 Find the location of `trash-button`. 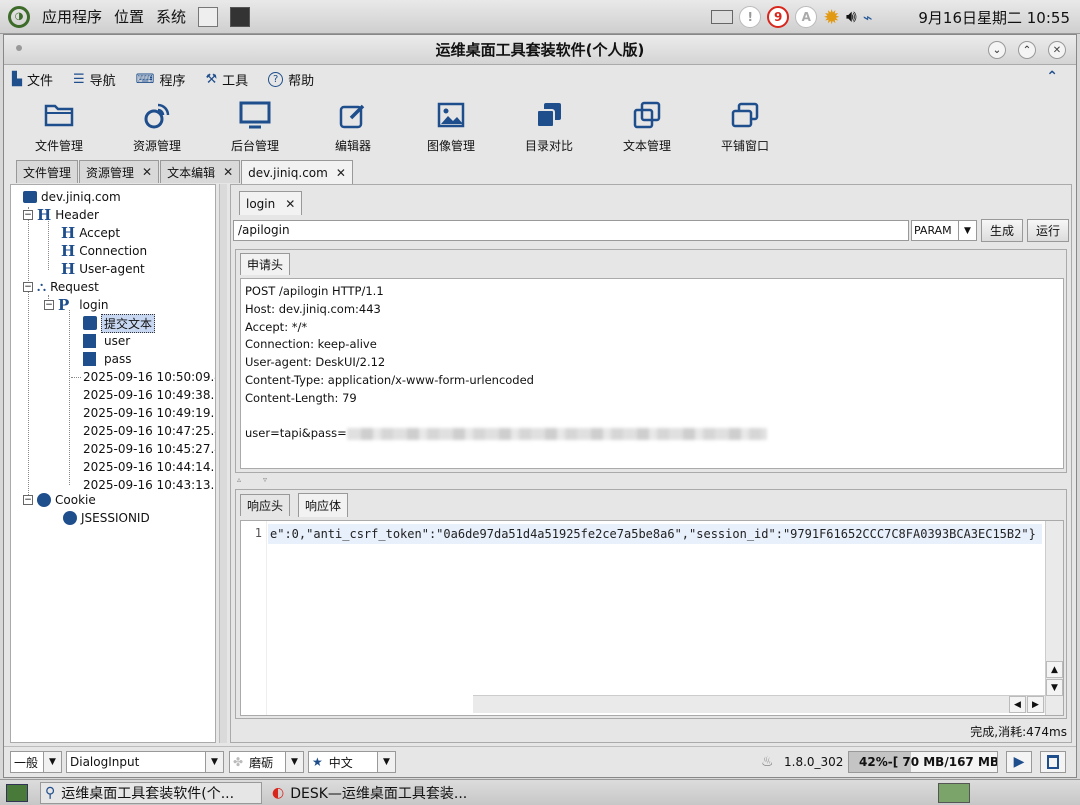

trash-button is located at coordinates (1053, 762).